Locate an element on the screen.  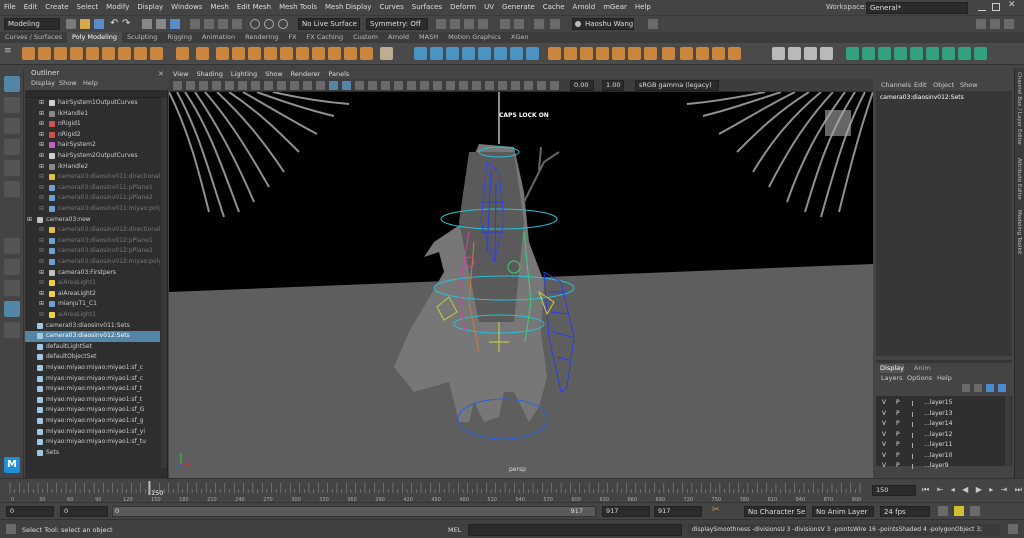
cut-uv-icon is located at coordinates (932, 53).